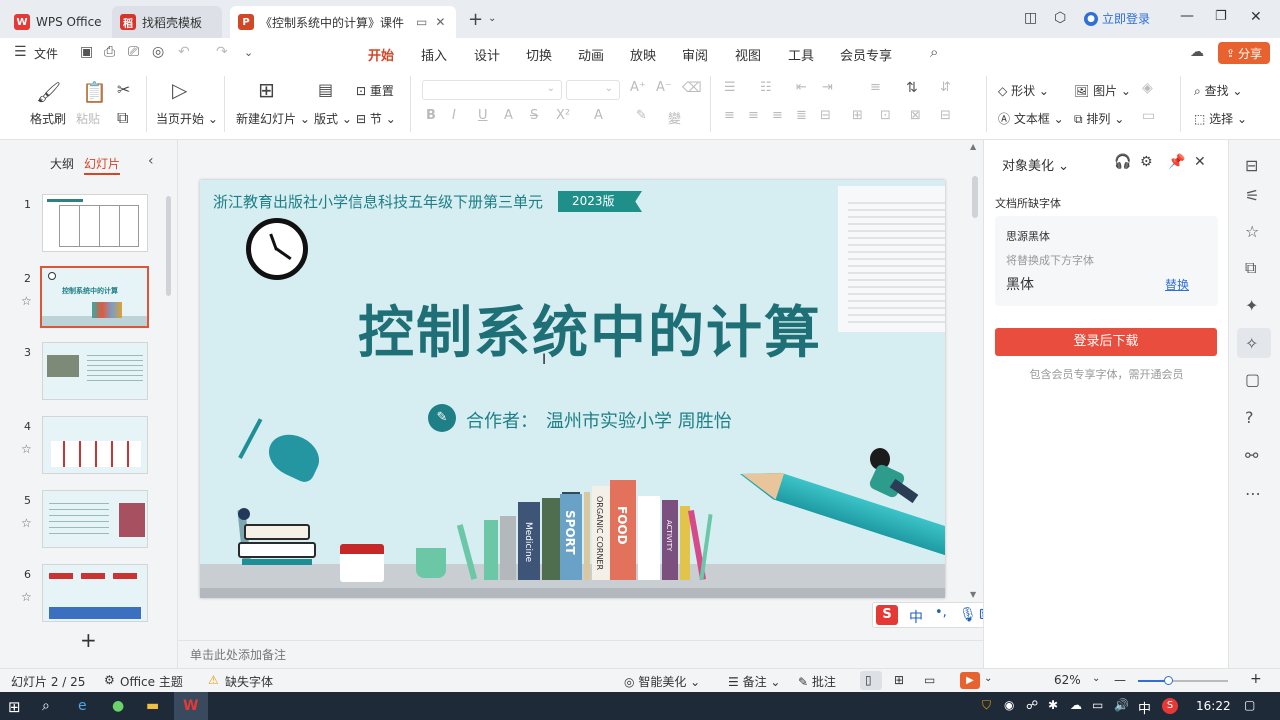 The width and height of the screenshot is (1280, 720). Describe the element at coordinates (56, 22) in the screenshot. I see `tab-wps-office: W WPS Office` at that location.